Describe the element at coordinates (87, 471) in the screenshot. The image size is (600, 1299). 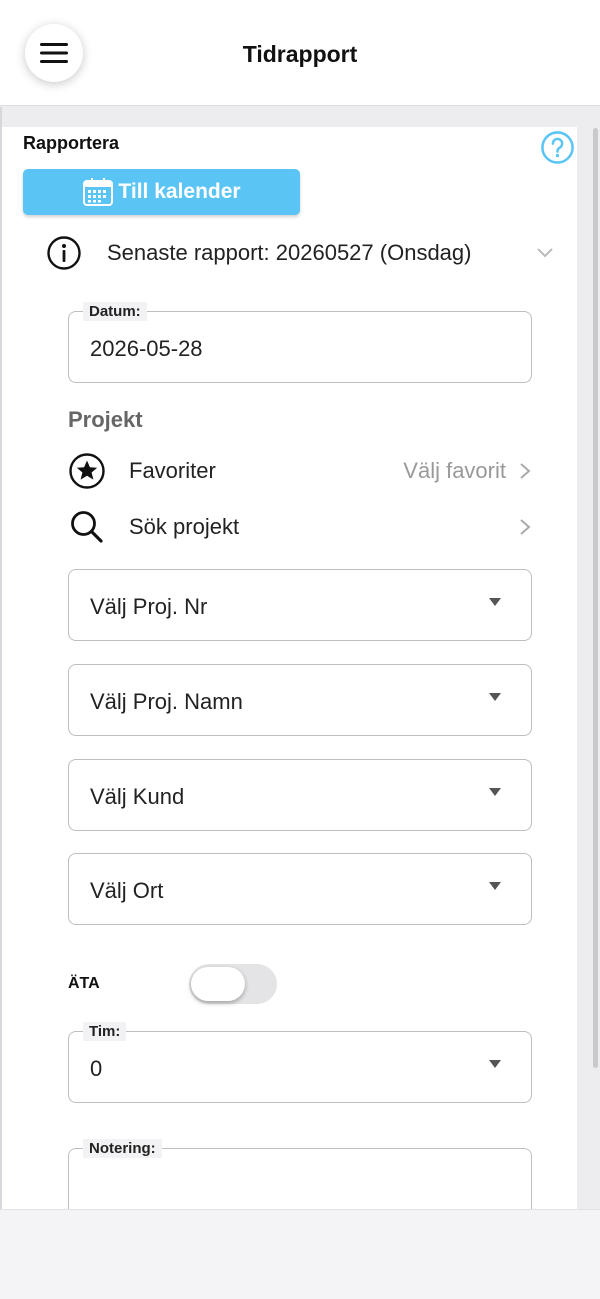
I see `star-circle-icon` at that location.